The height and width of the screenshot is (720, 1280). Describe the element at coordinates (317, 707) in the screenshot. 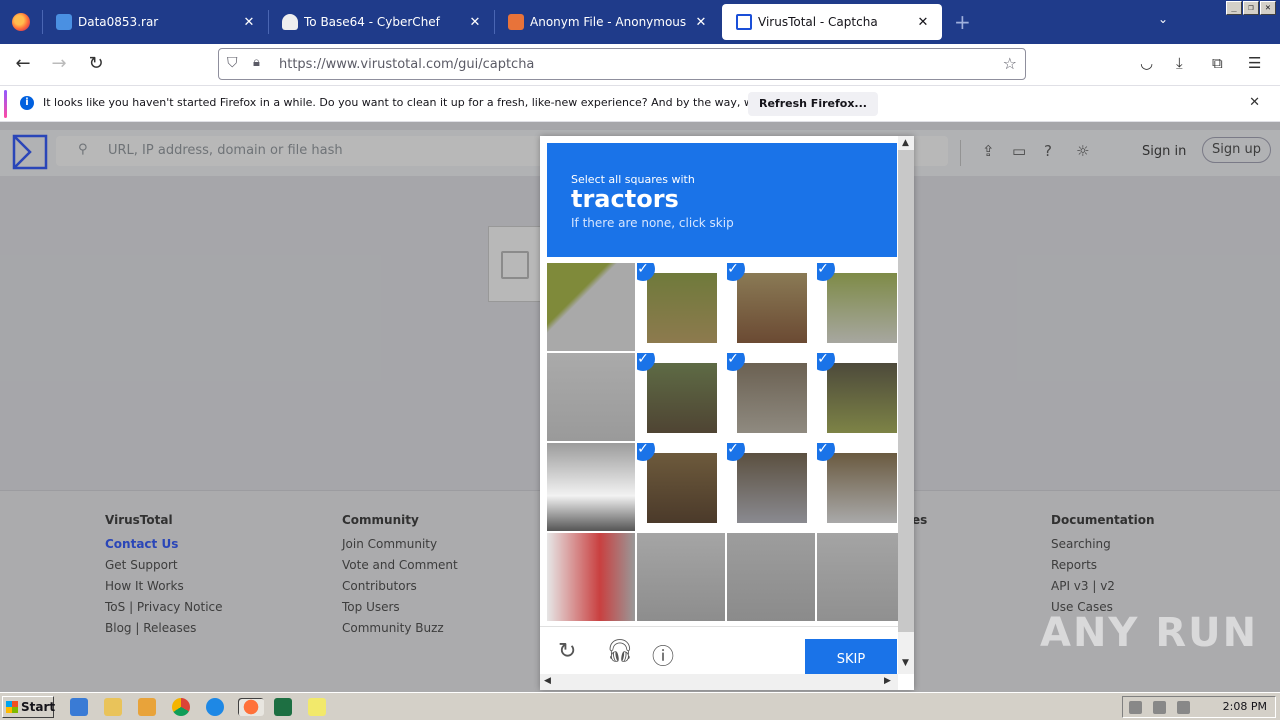

I see `notepad-icon` at that location.